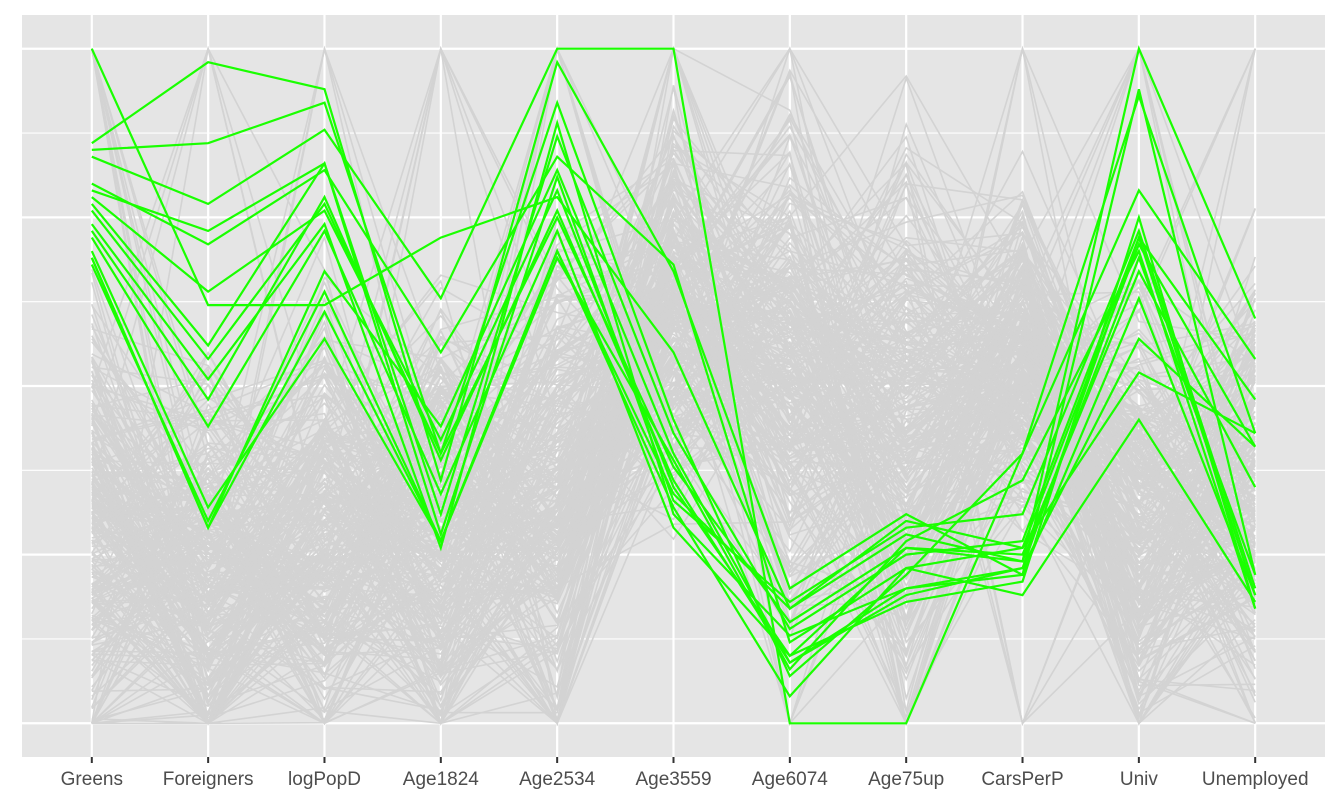 The image size is (1344, 806). What do you see at coordinates (906, 779) in the screenshot?
I see `x-tick-label-age75up: Age75up` at bounding box center [906, 779].